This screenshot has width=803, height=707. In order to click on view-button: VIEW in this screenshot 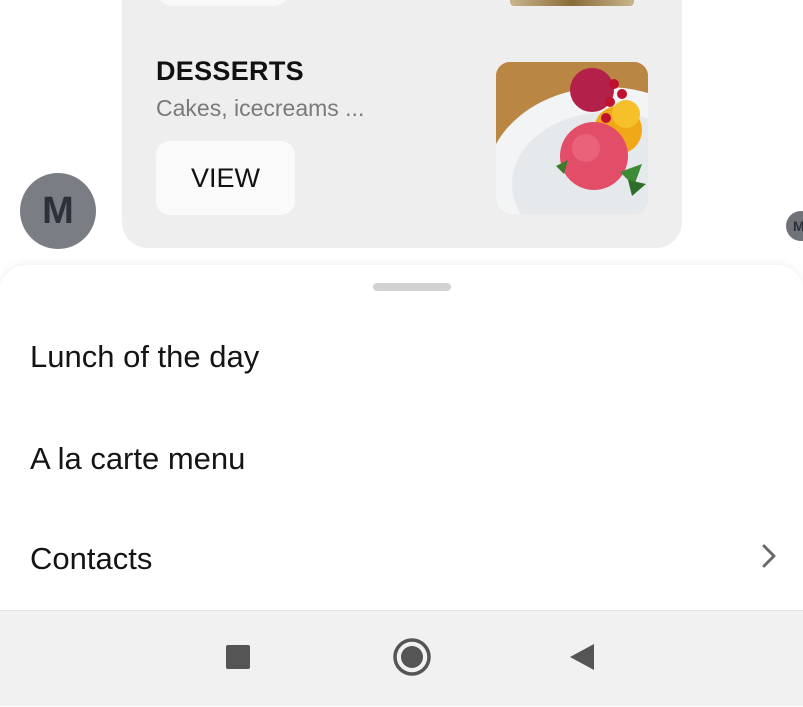, I will do `click(225, 178)`.